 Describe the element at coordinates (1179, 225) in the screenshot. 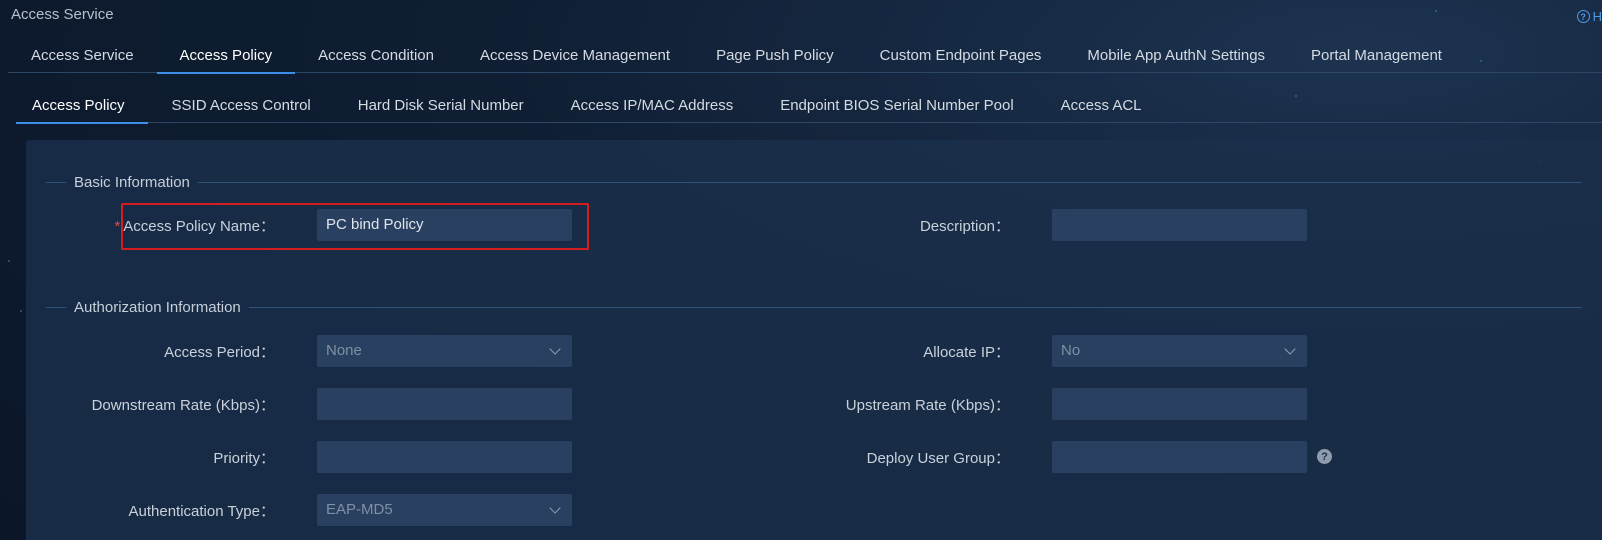

I see `description-input` at that location.